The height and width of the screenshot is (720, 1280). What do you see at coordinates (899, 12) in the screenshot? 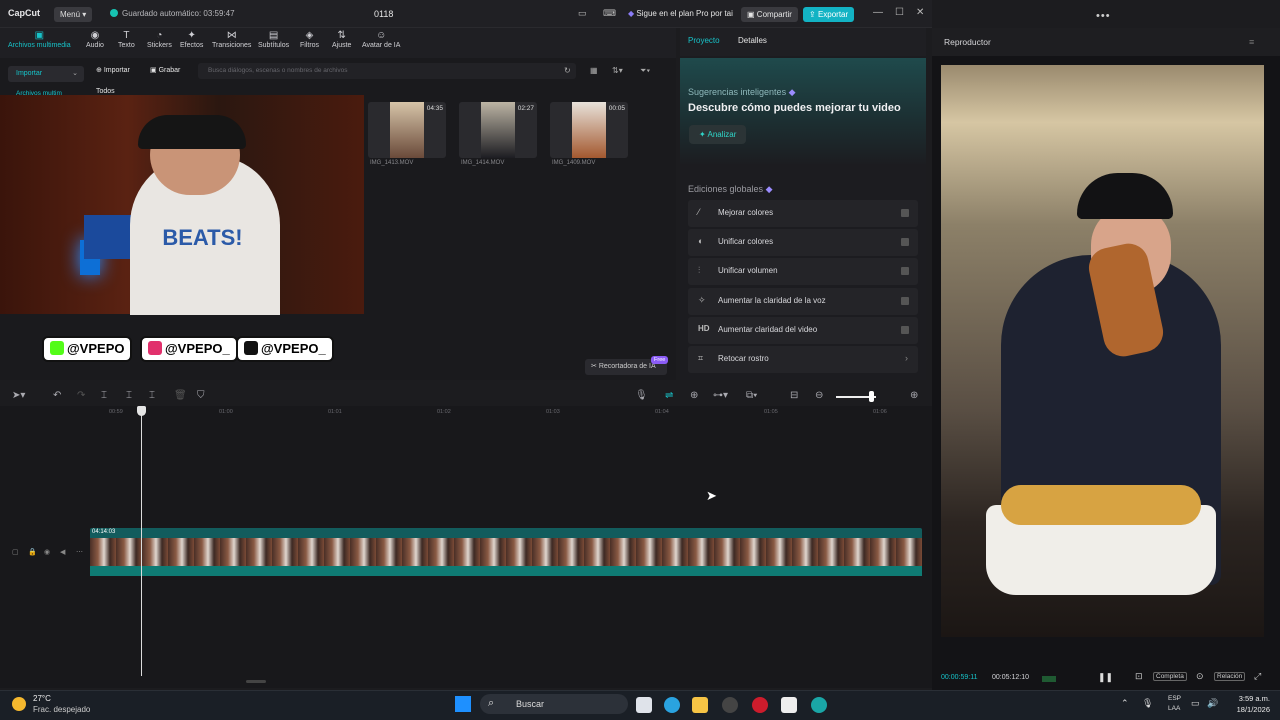
I see `maximize-icon: ☐` at bounding box center [899, 12].